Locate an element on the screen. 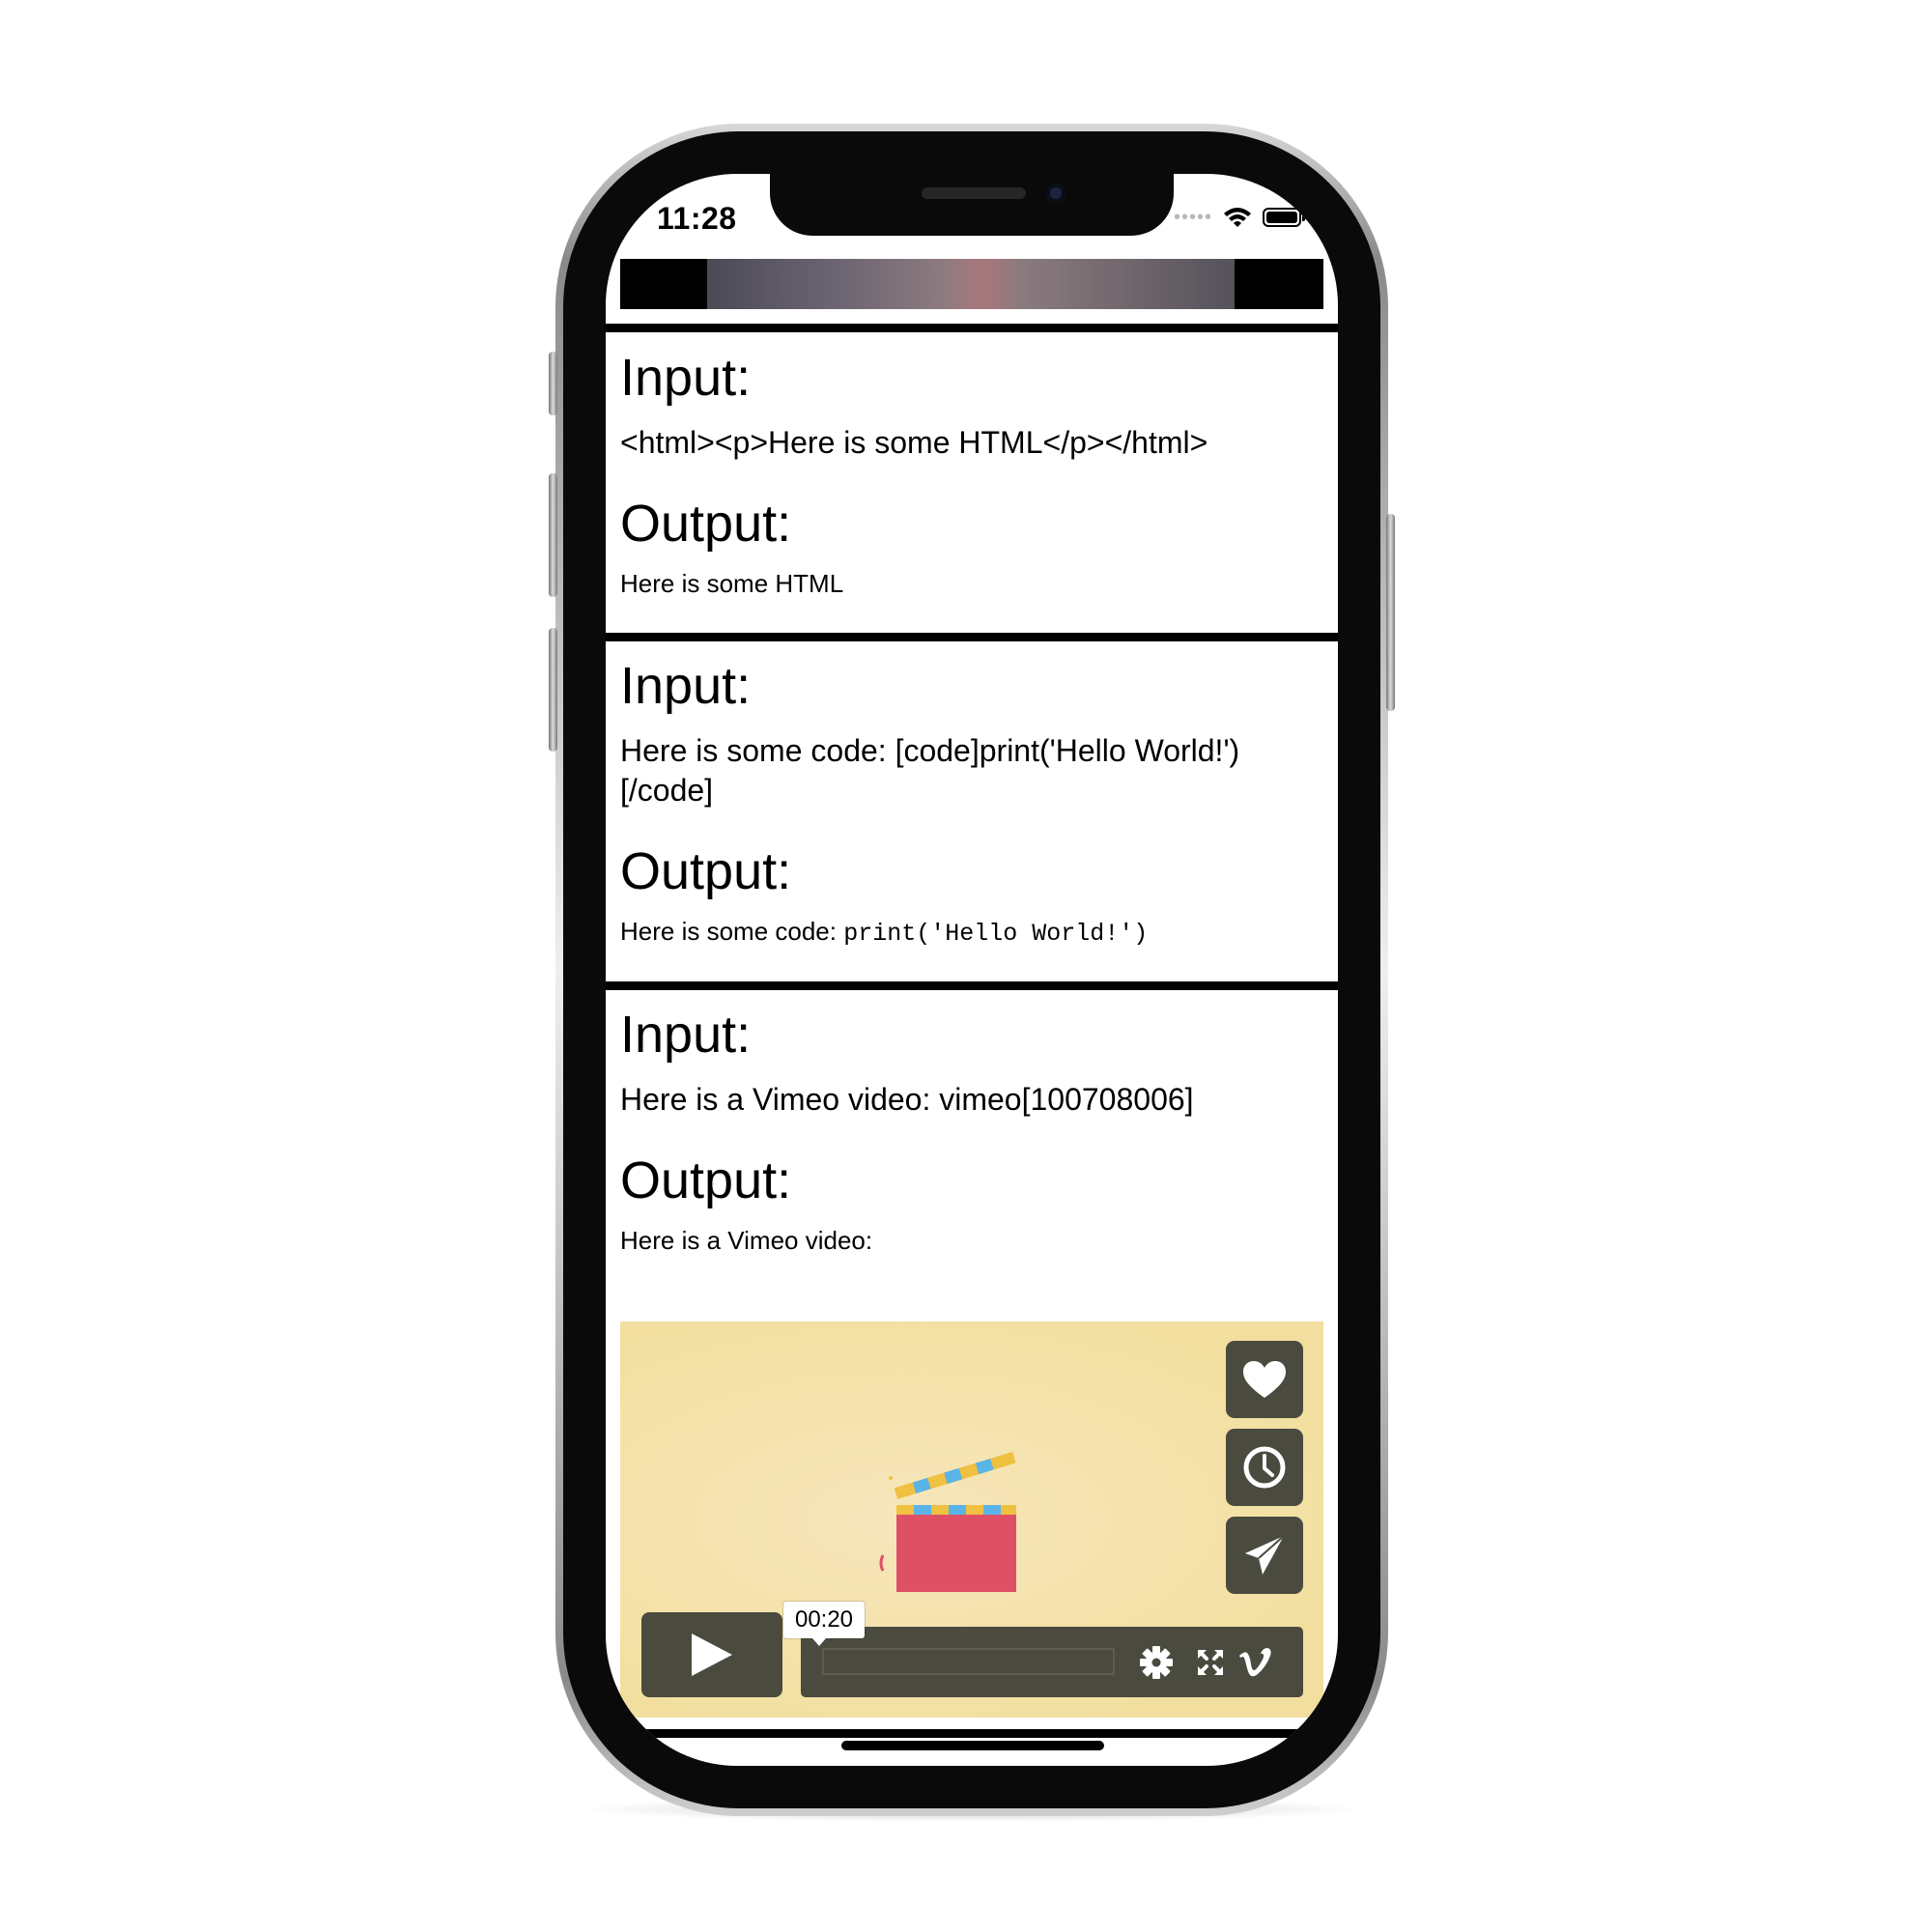 The image size is (1932, 1932). output-text: Here is a Vimeo video: is located at coordinates (746, 1240).